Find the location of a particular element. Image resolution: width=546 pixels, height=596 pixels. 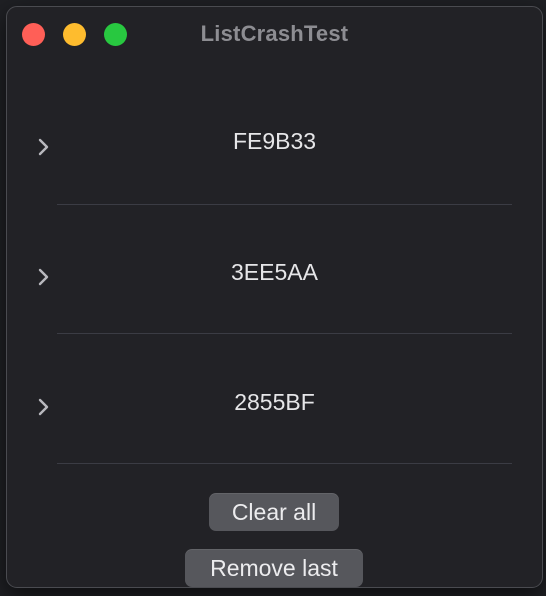

row-divider is located at coordinates (284, 463).